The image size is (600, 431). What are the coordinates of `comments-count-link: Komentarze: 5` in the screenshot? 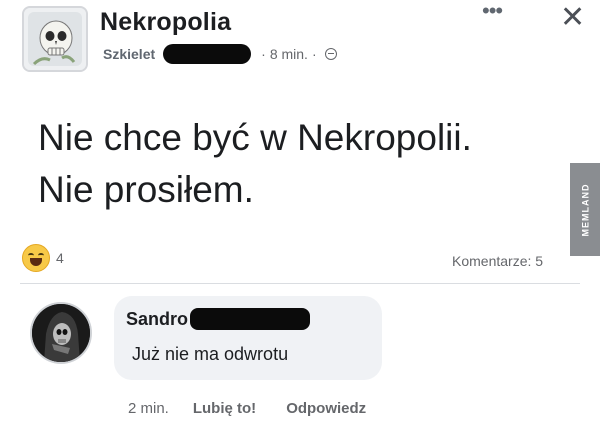 It's located at (497, 261).